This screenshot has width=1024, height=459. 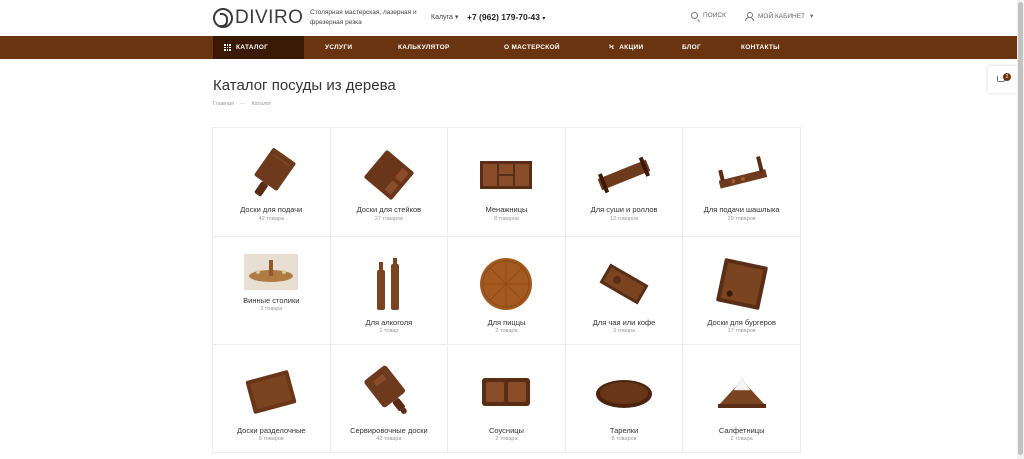 I want to click on floating-cart: 2, so click(x=1002, y=79).